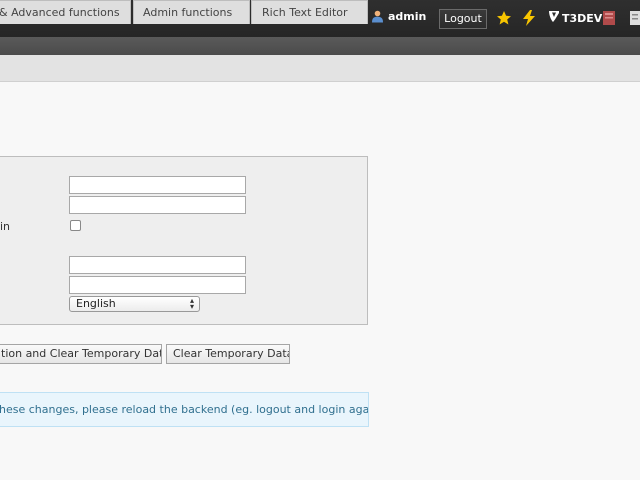  What do you see at coordinates (609, 19) in the screenshot?
I see `help-book-icon` at bounding box center [609, 19].